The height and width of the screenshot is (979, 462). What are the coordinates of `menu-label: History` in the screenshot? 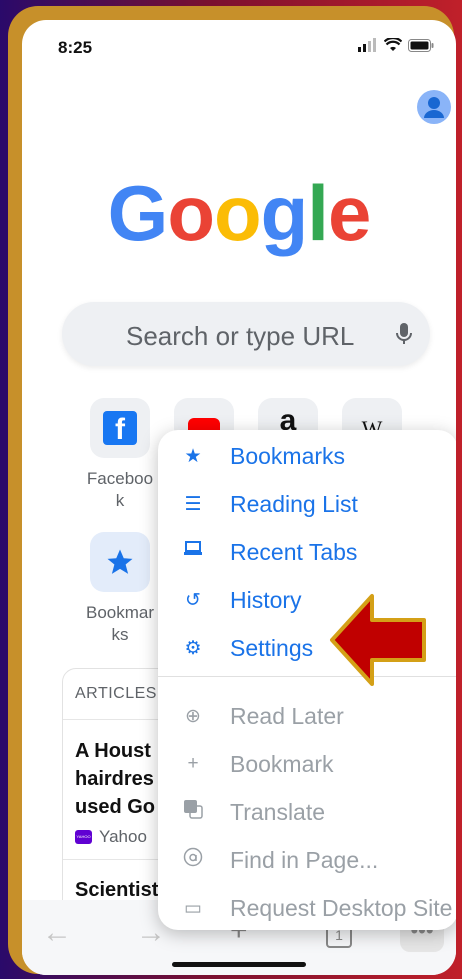 It's located at (266, 599).